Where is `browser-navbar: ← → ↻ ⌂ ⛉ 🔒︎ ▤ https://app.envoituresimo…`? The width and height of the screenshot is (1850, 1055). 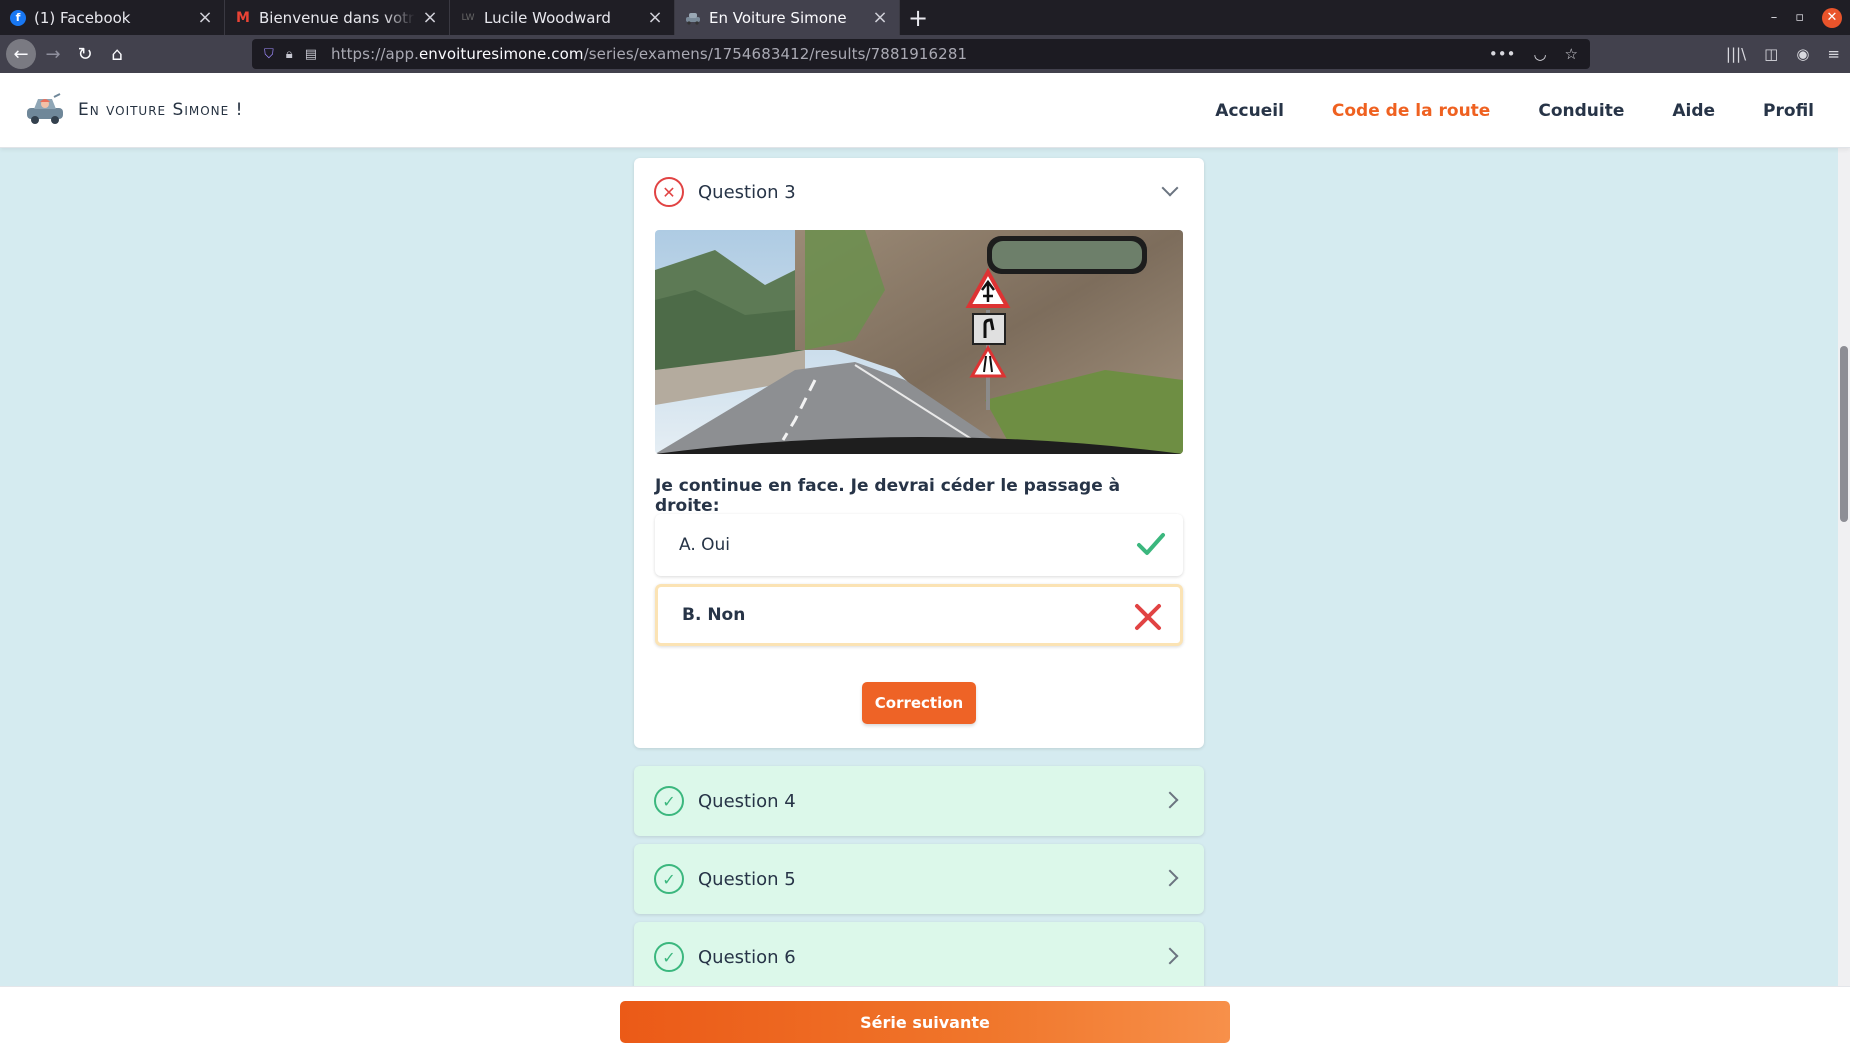
browser-navbar: ← → ↻ ⌂ ⛉ 🔒︎ ▤ https://app.envoituresimo… is located at coordinates (925, 54).